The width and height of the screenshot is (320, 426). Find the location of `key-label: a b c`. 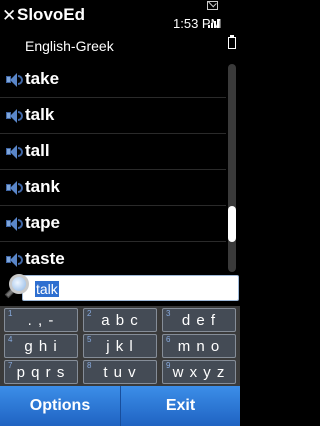

key-label: a b c is located at coordinates (120, 320).